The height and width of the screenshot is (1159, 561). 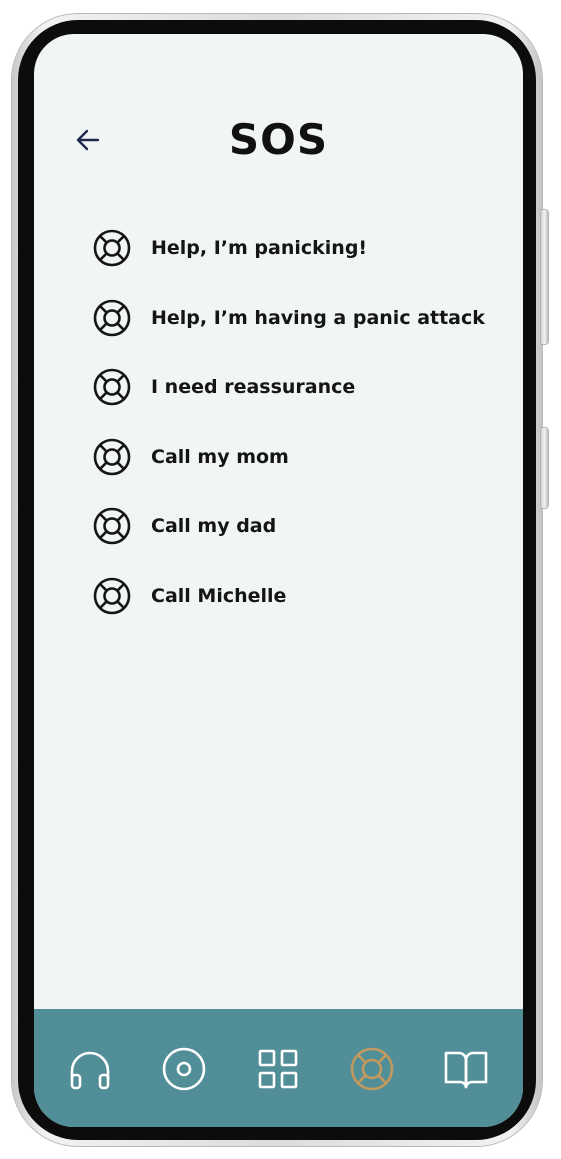 What do you see at coordinates (214, 526) in the screenshot?
I see `sos-item-label: Call my dad` at bounding box center [214, 526].